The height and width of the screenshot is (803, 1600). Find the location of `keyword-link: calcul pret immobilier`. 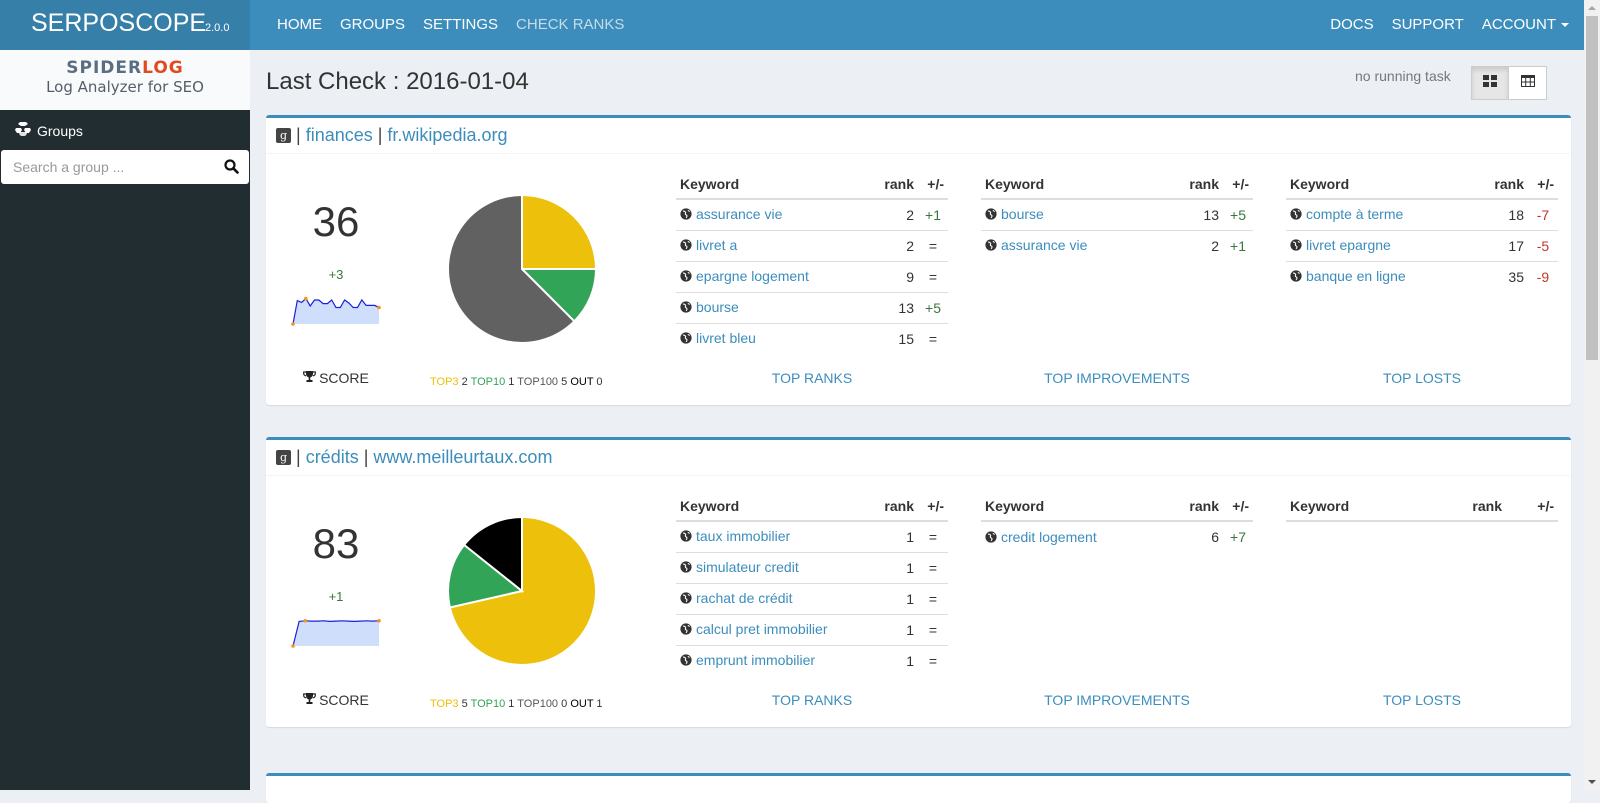

keyword-link: calcul pret immobilier is located at coordinates (761, 629).